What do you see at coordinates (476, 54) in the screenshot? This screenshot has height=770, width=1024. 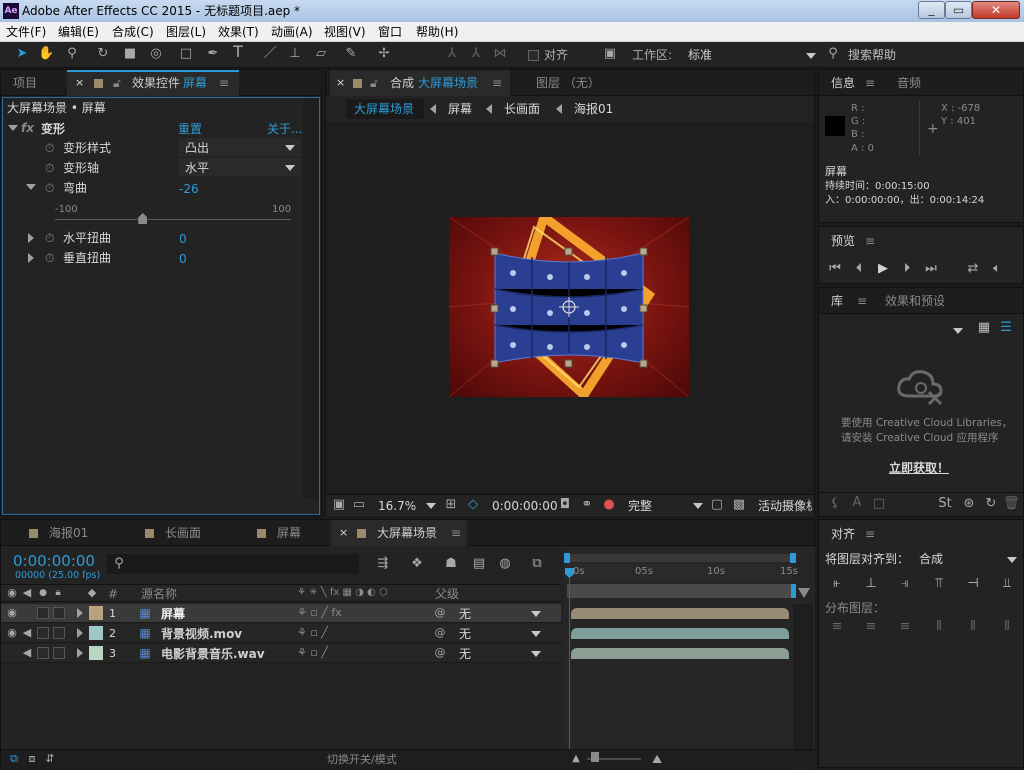 I see `axis-world-icon: ⅄` at bounding box center [476, 54].